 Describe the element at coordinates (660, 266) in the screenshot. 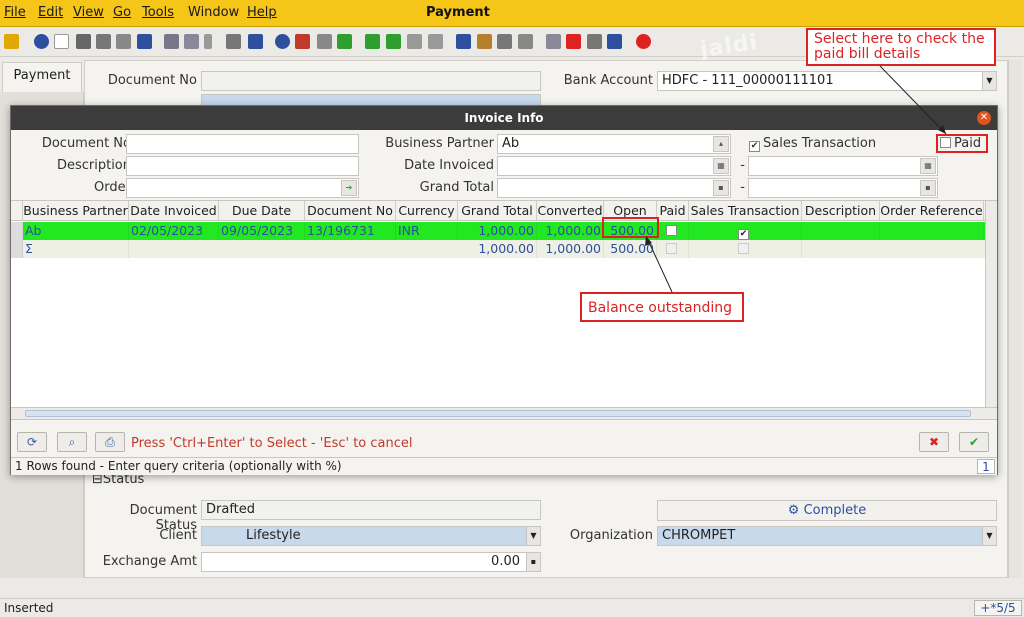

I see `balance-arrow` at that location.